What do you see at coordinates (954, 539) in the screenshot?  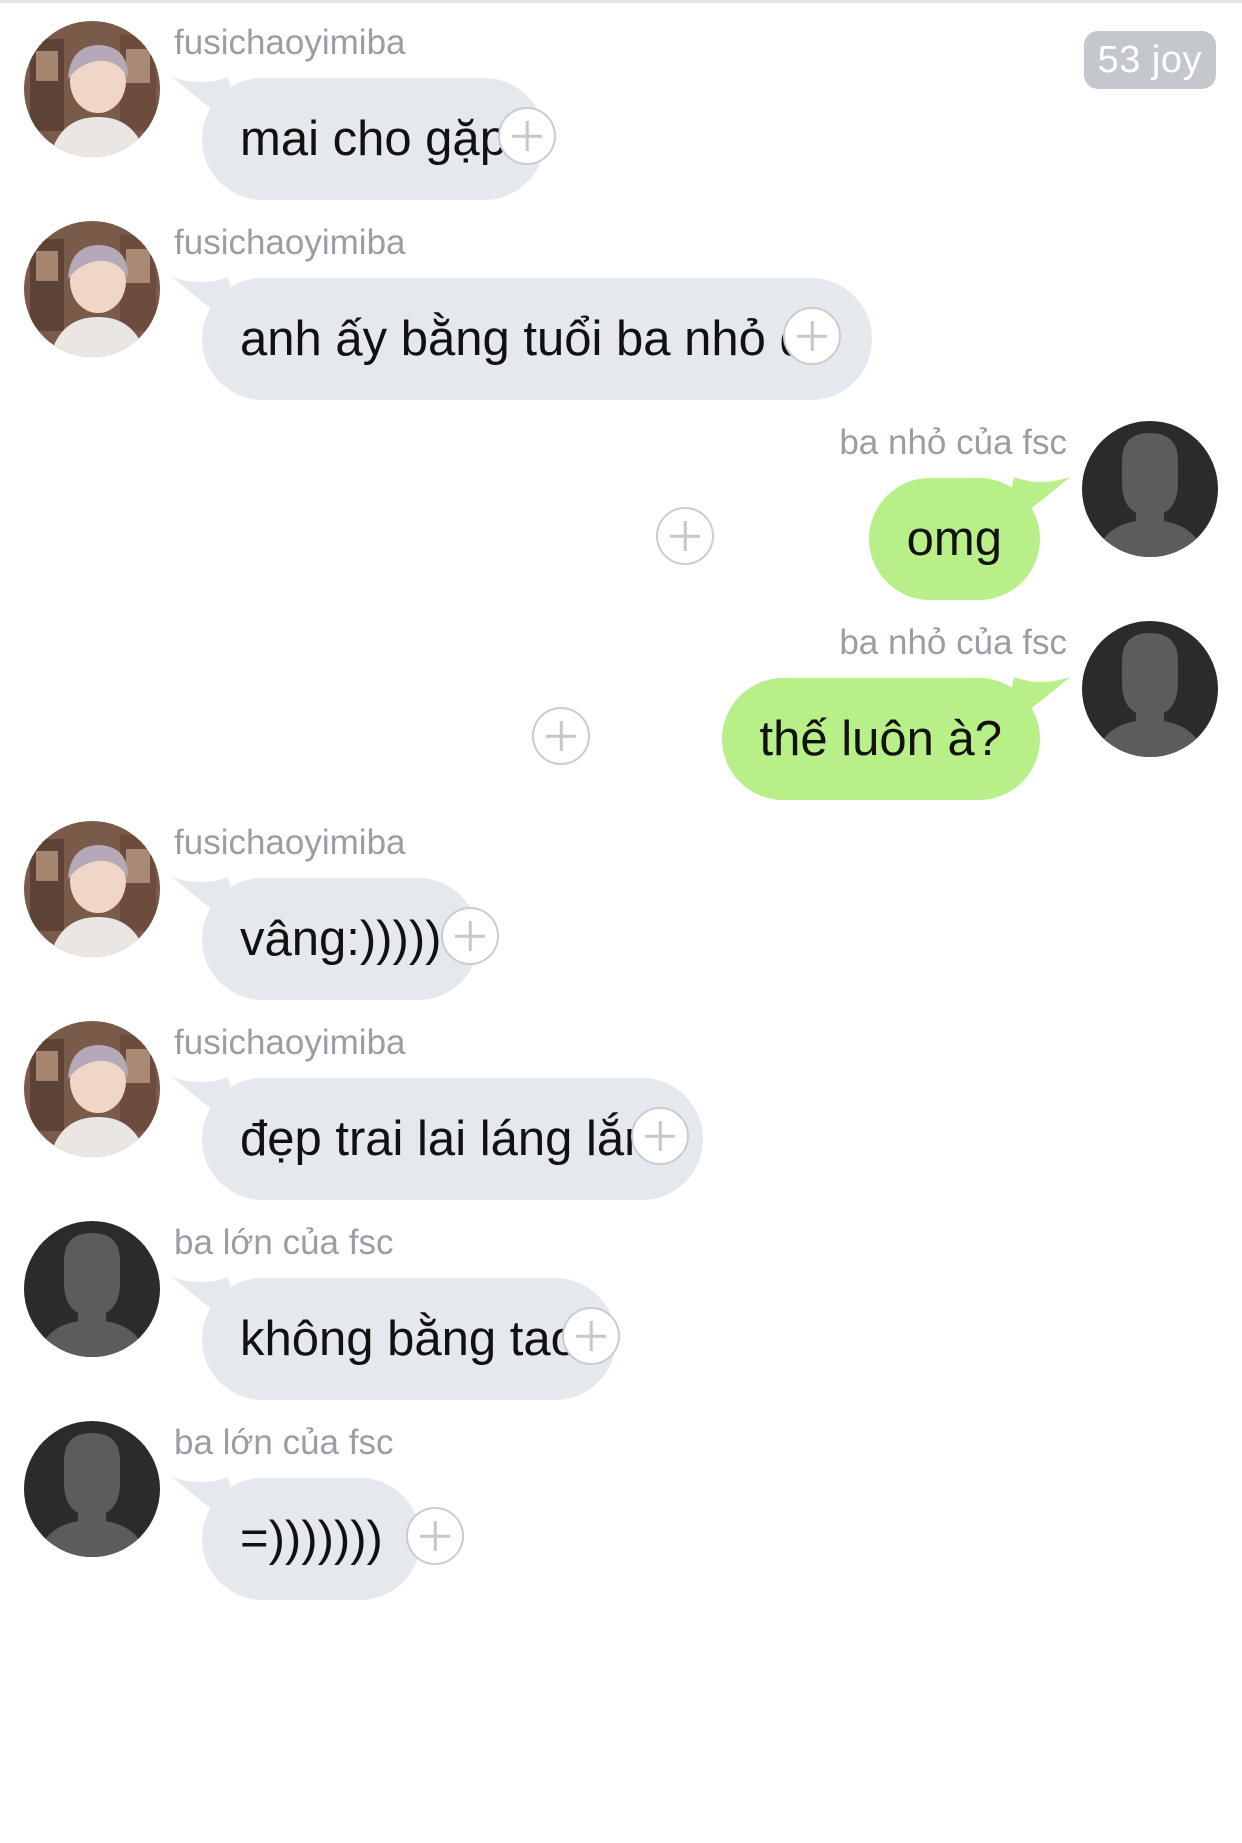 I see `message-bubble: omg` at bounding box center [954, 539].